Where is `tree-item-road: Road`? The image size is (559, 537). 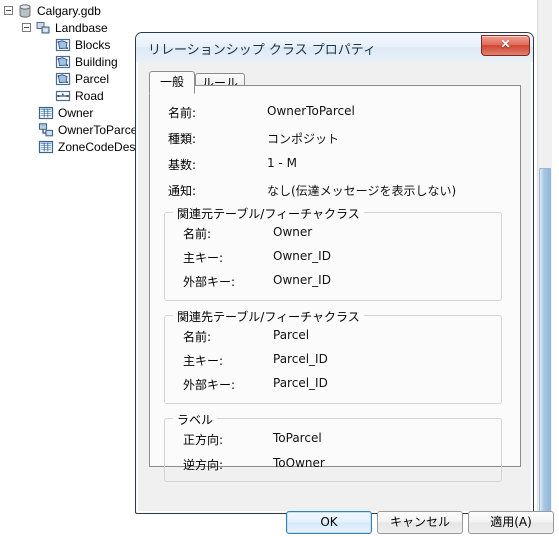
tree-item-road: Road is located at coordinates (79, 95).